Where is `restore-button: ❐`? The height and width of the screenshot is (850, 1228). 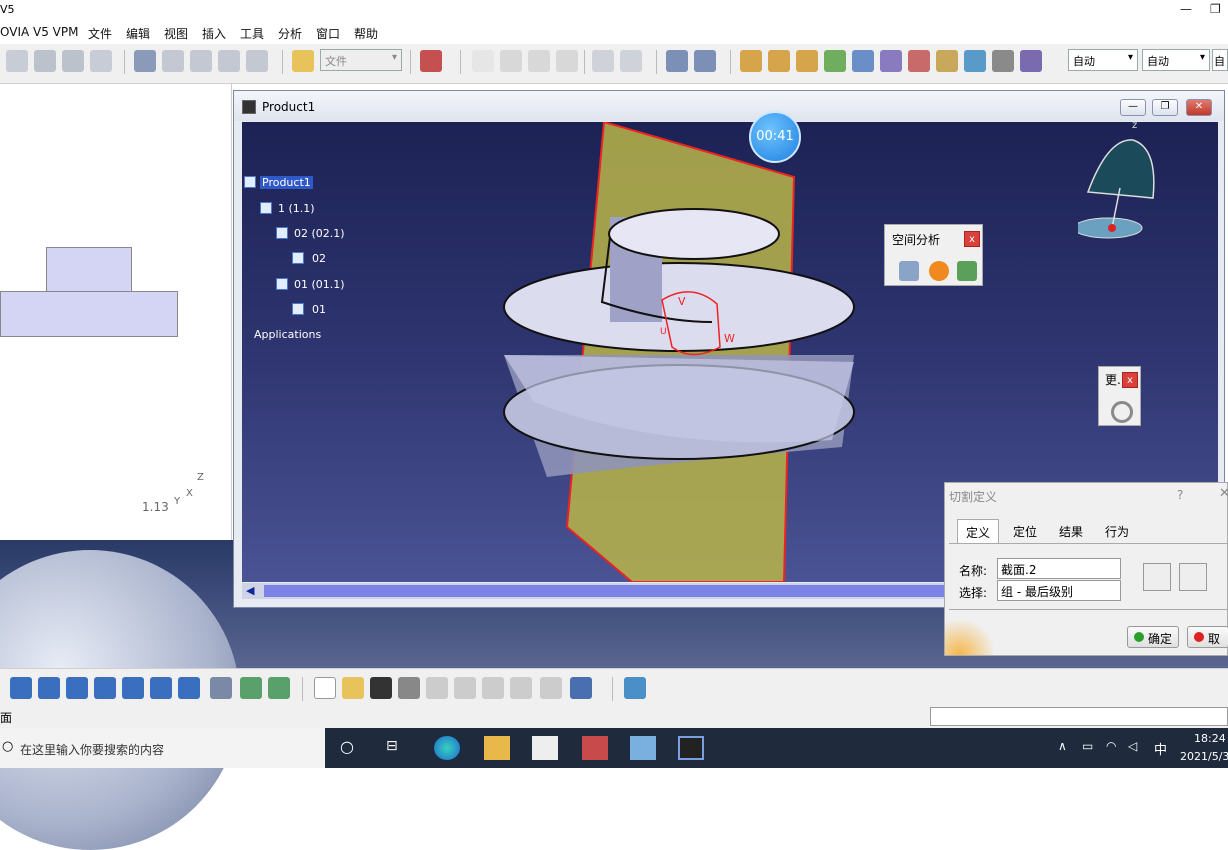
restore-button: ❐ is located at coordinates (1165, 107).